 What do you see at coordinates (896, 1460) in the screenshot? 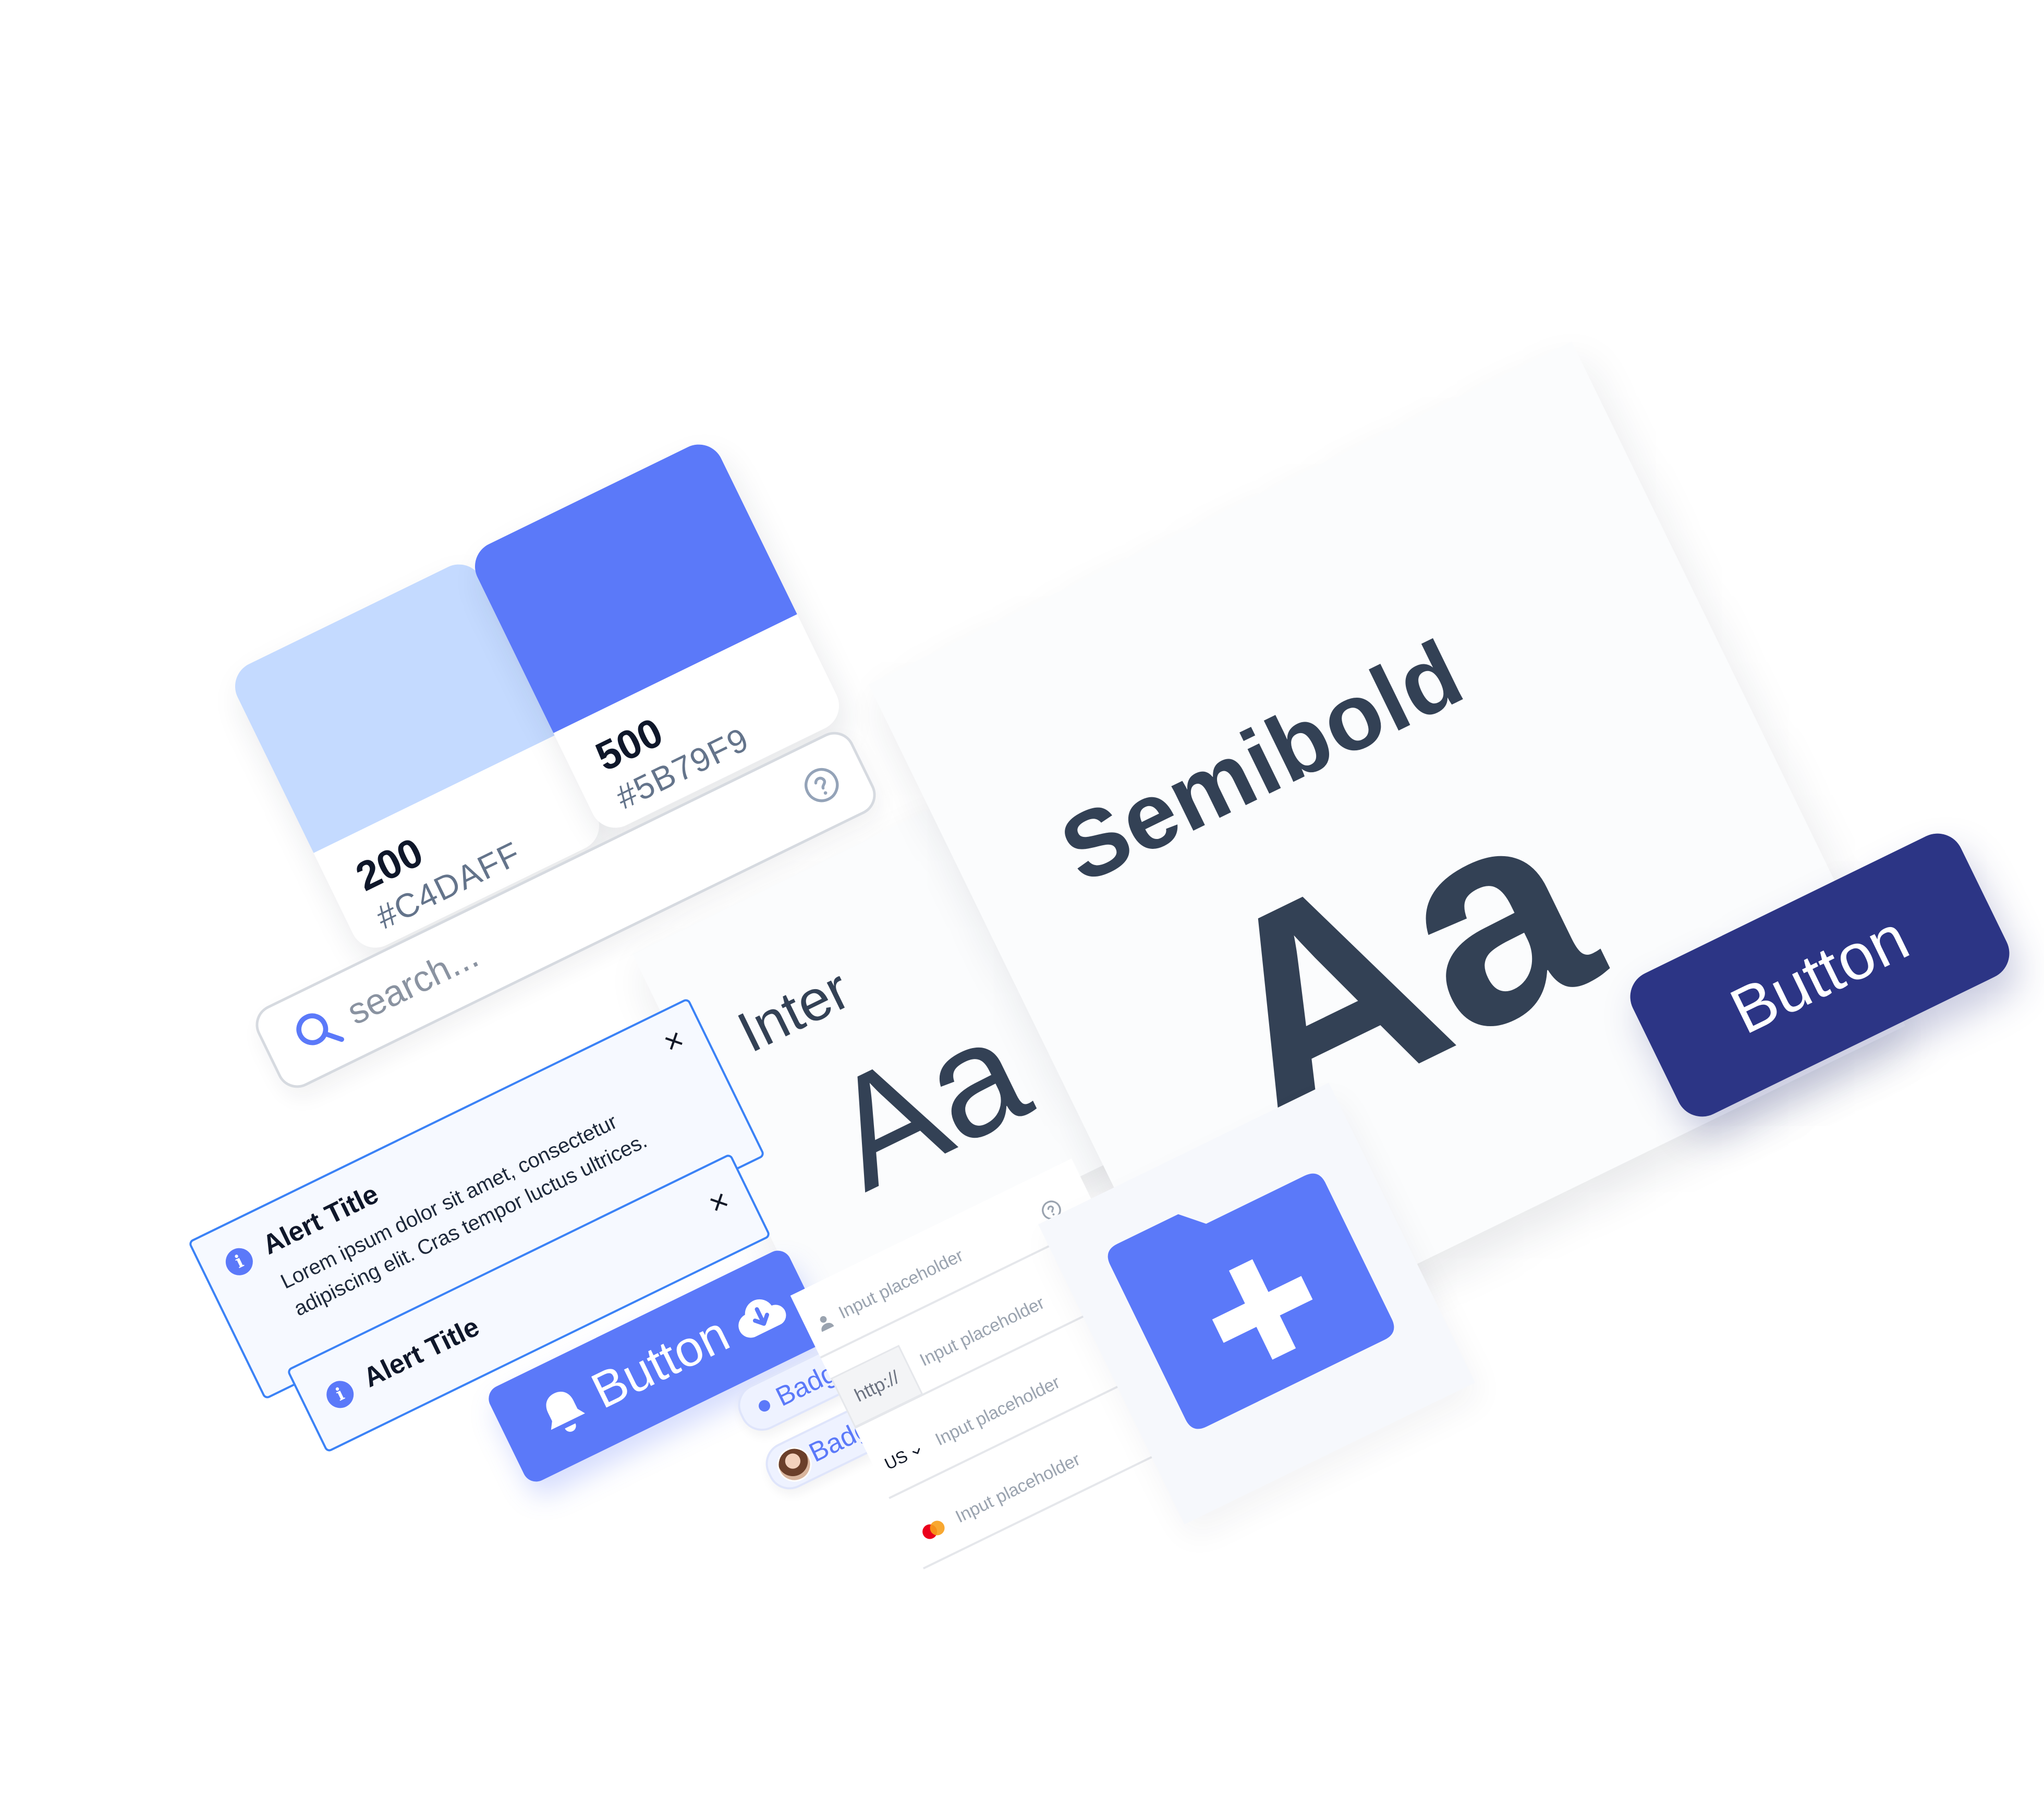
I see `country-select: US` at bounding box center [896, 1460].